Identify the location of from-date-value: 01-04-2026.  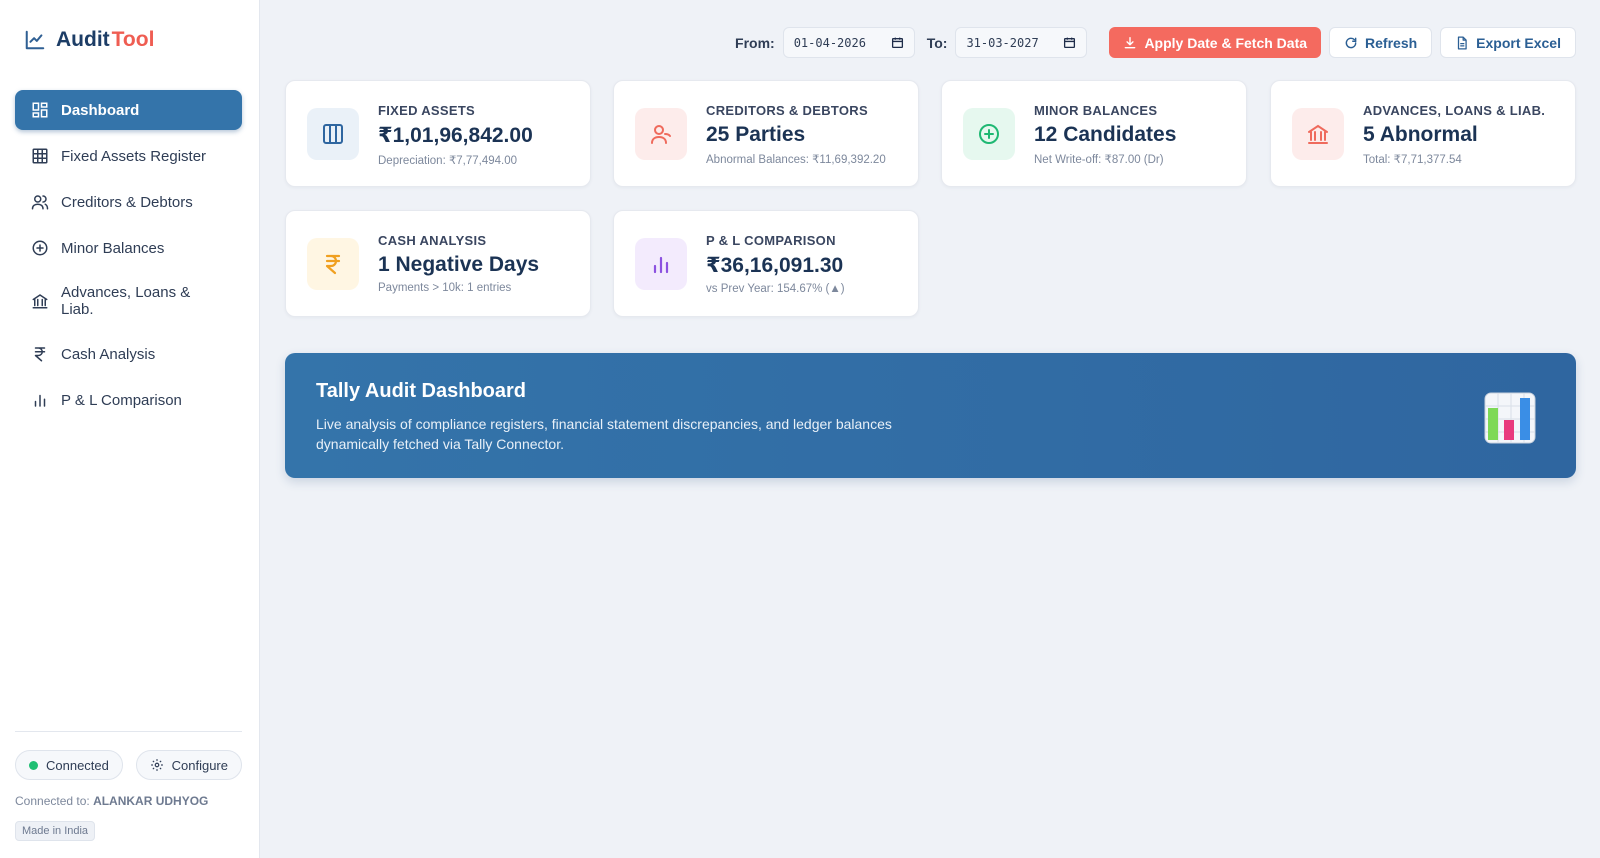
(829, 42).